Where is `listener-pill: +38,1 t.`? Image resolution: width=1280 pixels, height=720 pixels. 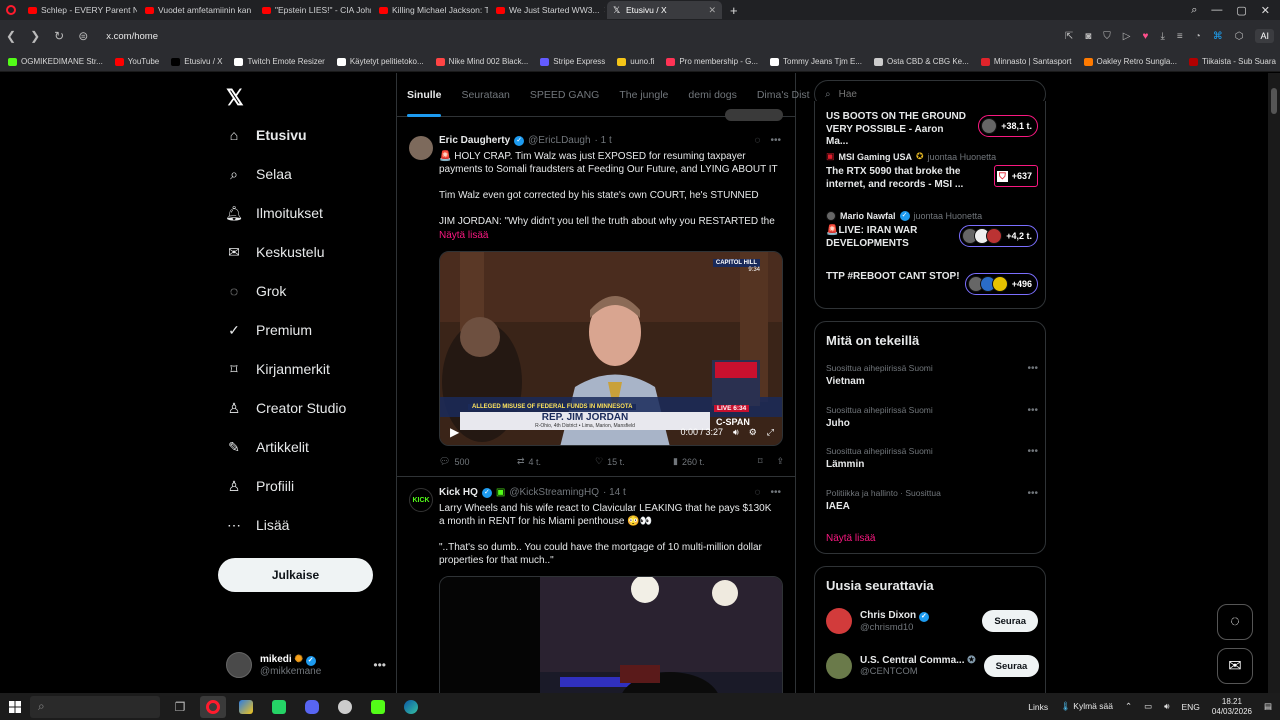 listener-pill: +38,1 t. is located at coordinates (1008, 126).